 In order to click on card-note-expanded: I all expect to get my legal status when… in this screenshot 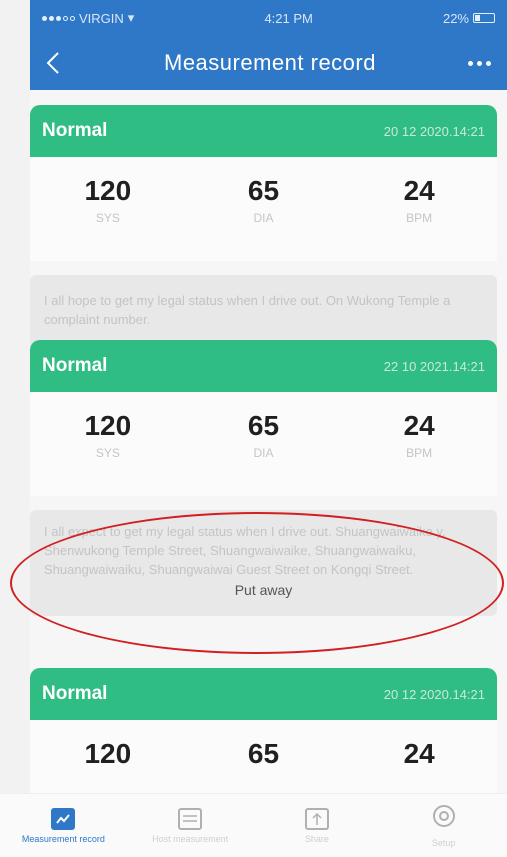, I will do `click(263, 563)`.